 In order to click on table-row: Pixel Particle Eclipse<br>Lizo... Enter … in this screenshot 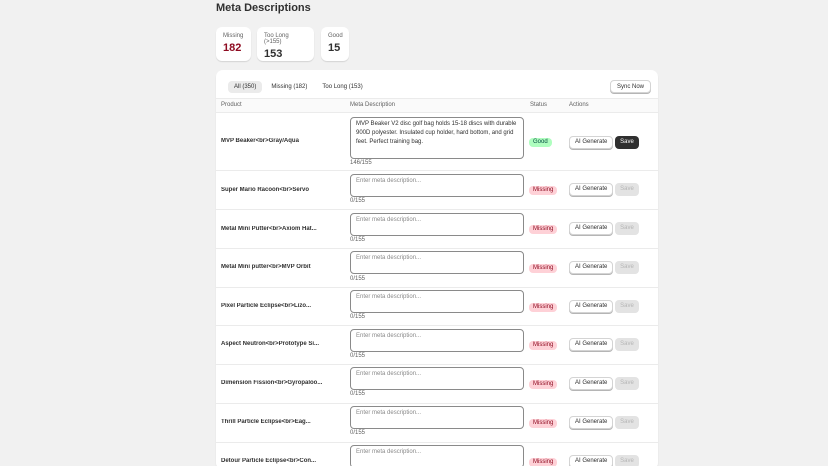, I will do `click(437, 307)`.